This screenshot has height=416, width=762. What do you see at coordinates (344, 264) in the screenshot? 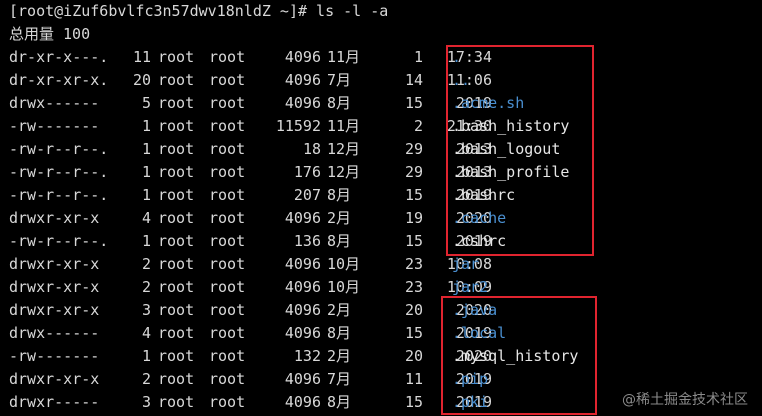
I see `month: 10月` at bounding box center [344, 264].